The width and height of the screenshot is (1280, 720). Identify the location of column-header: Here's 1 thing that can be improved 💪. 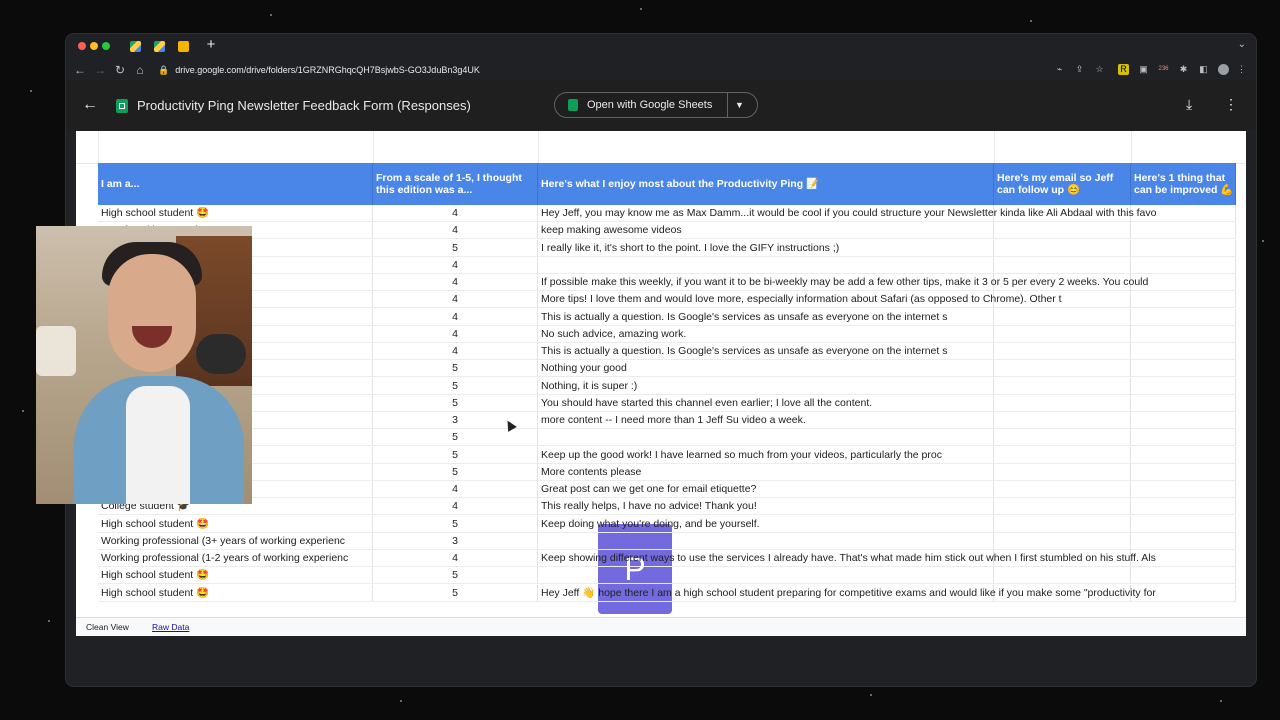
(1183, 184).